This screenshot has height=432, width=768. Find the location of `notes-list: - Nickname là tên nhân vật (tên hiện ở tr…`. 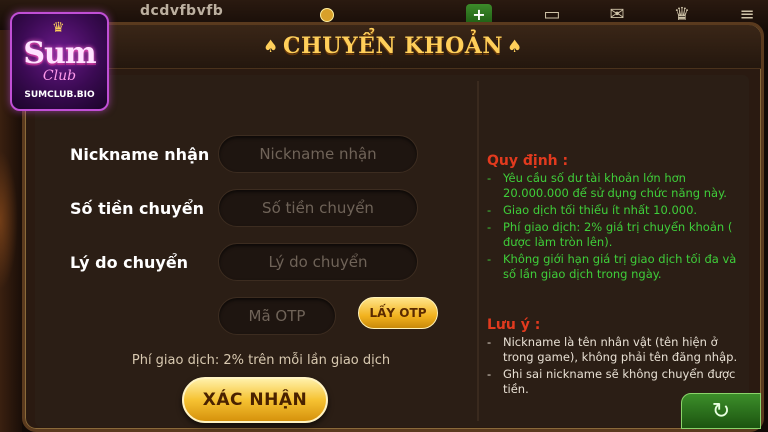

notes-list: - Nickname là tên nhân vật (tên hiện ở tr… is located at coordinates (615, 367).